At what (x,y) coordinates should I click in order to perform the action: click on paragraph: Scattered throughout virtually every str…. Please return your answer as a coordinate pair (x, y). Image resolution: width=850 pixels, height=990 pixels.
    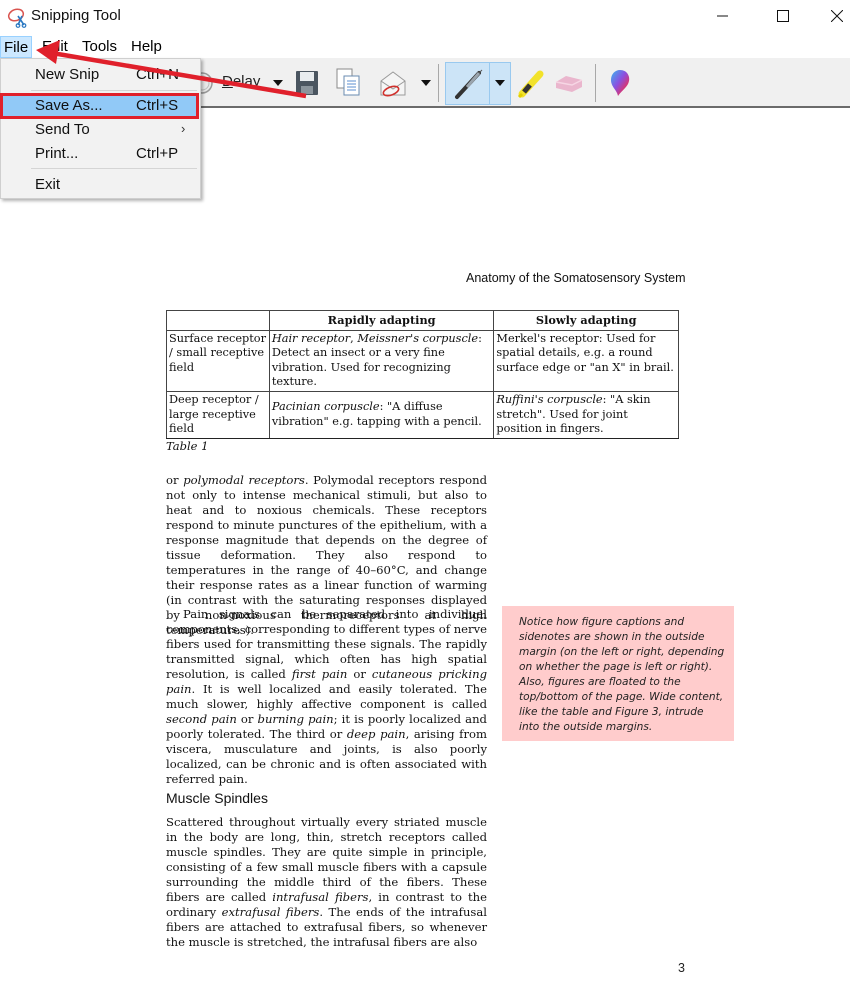
    Looking at the image, I should click on (327, 882).